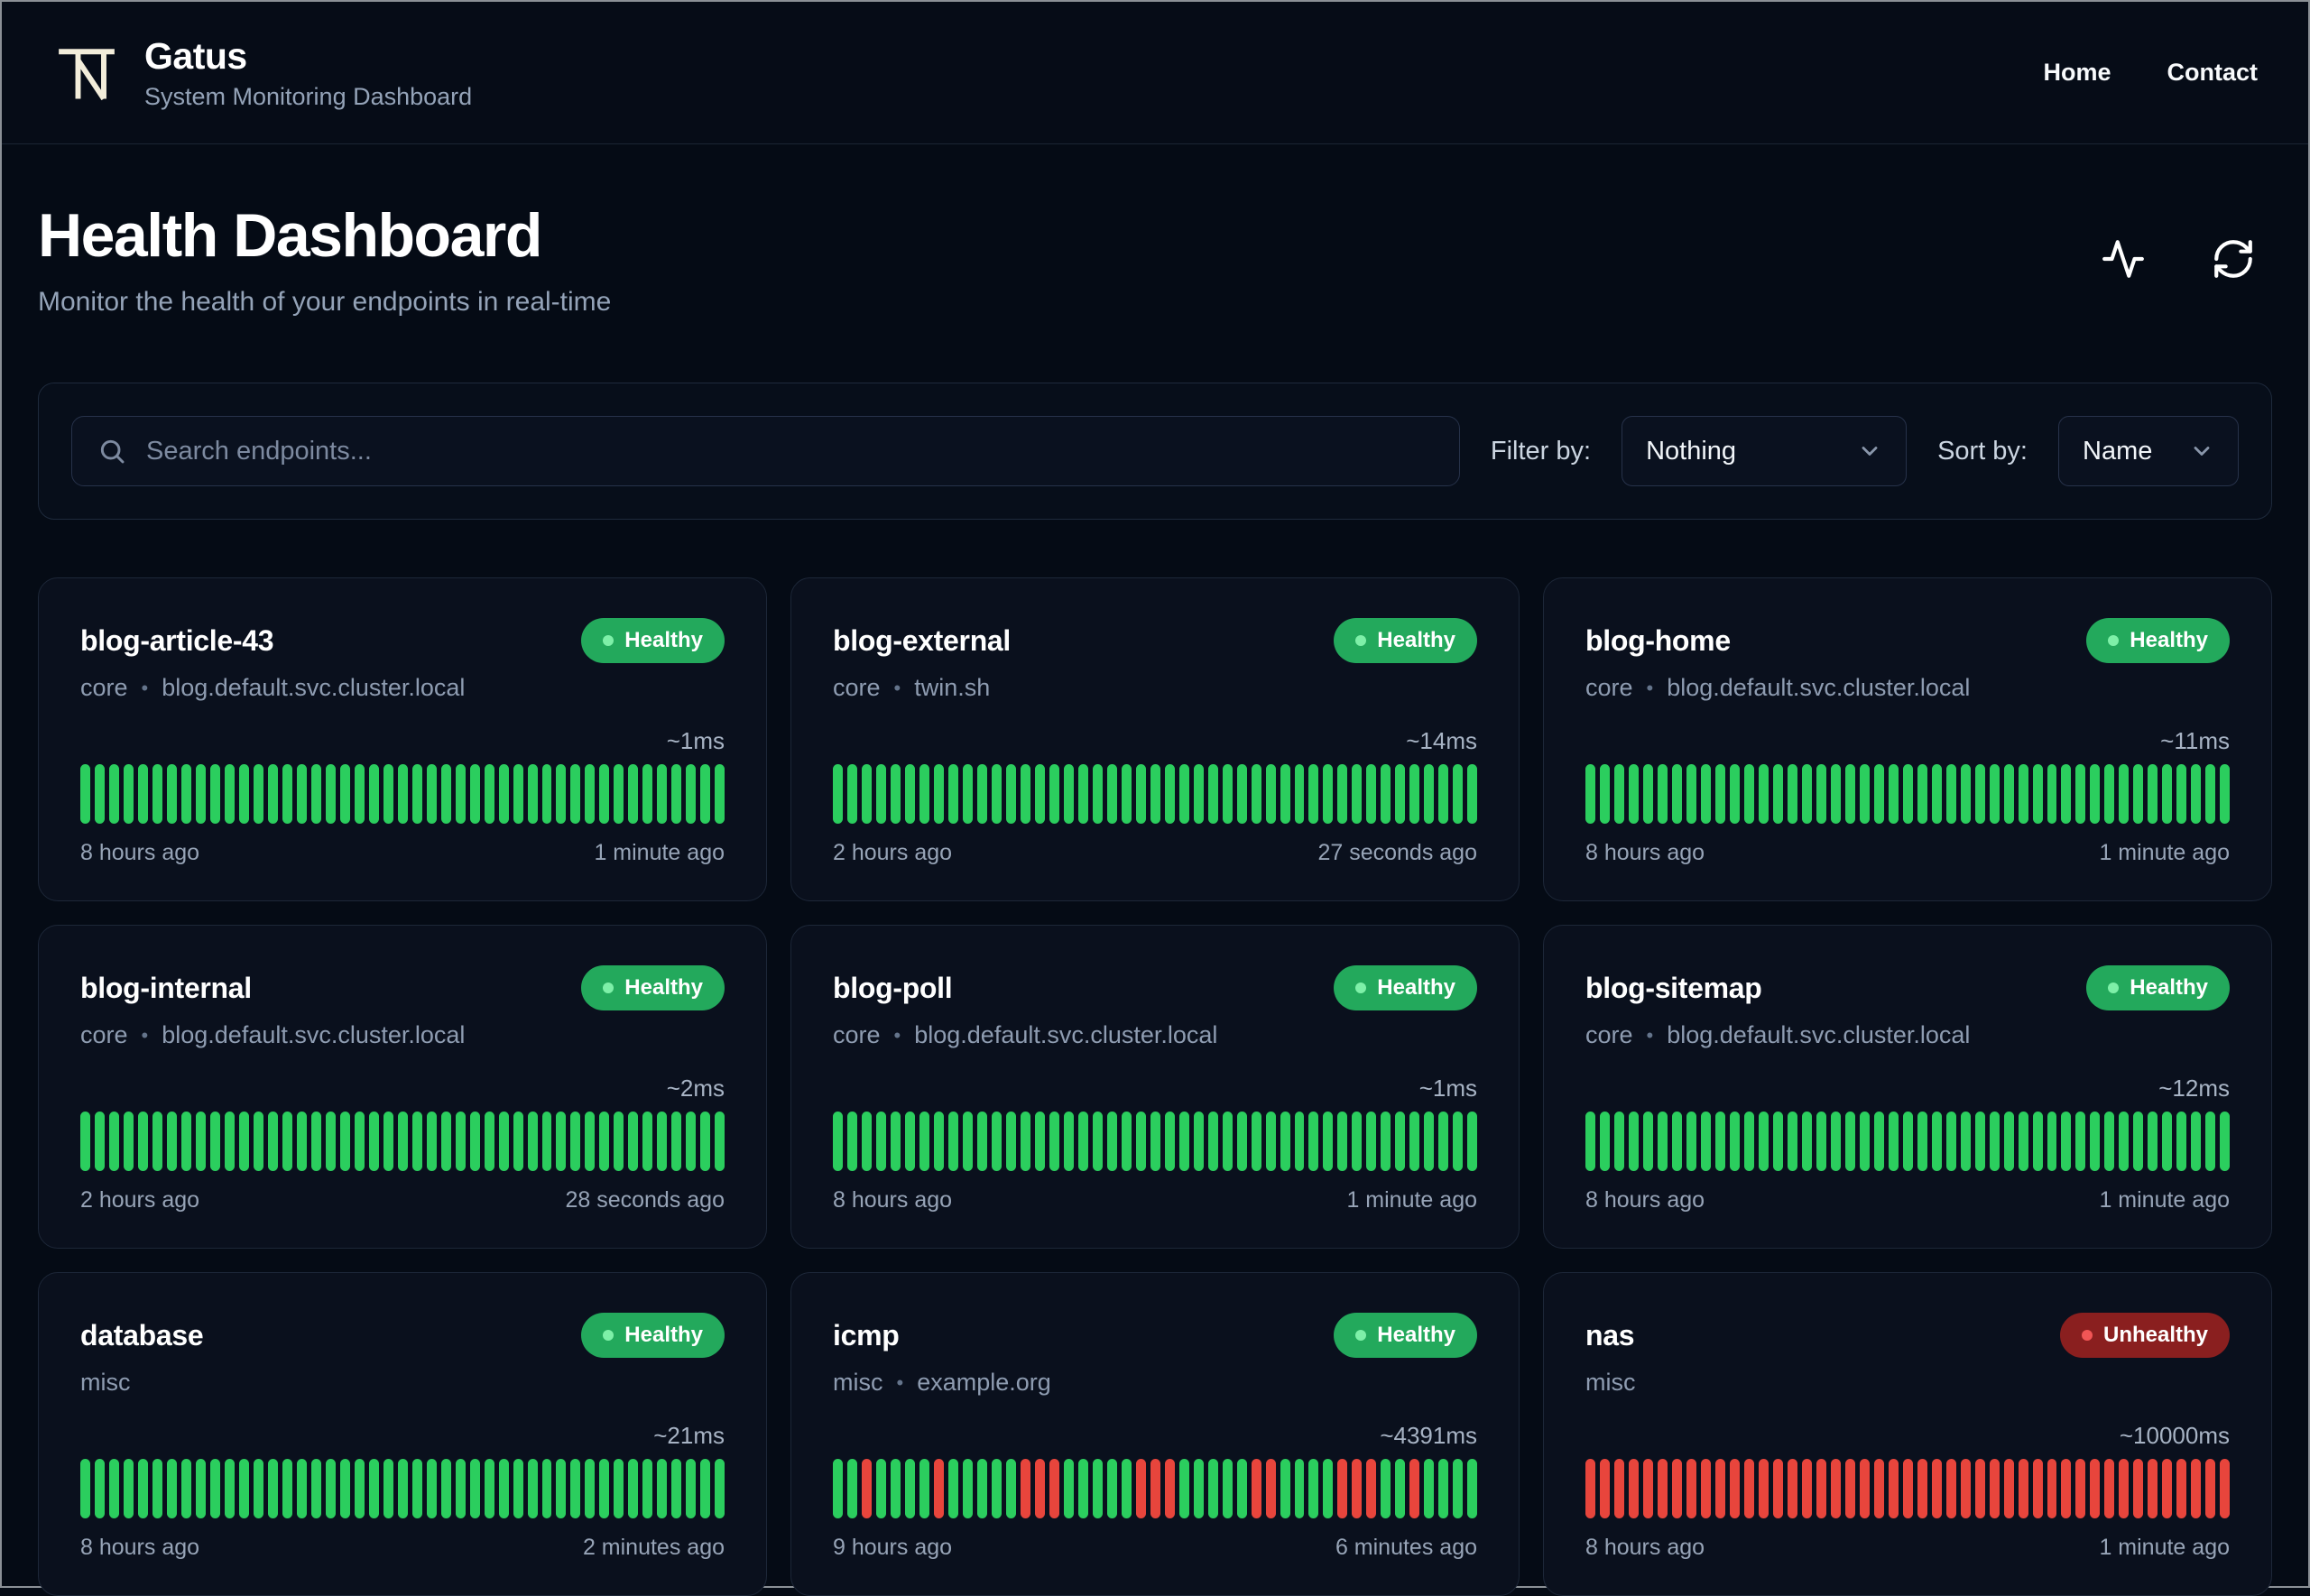 The height and width of the screenshot is (1596, 2310). I want to click on search-input, so click(790, 451).